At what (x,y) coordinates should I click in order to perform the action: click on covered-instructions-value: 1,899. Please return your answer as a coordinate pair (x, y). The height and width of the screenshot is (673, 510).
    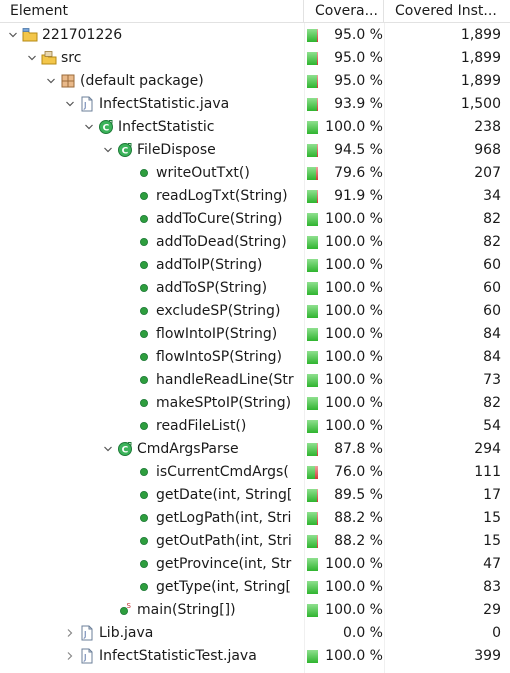
    Looking at the image, I should click on (480, 58).